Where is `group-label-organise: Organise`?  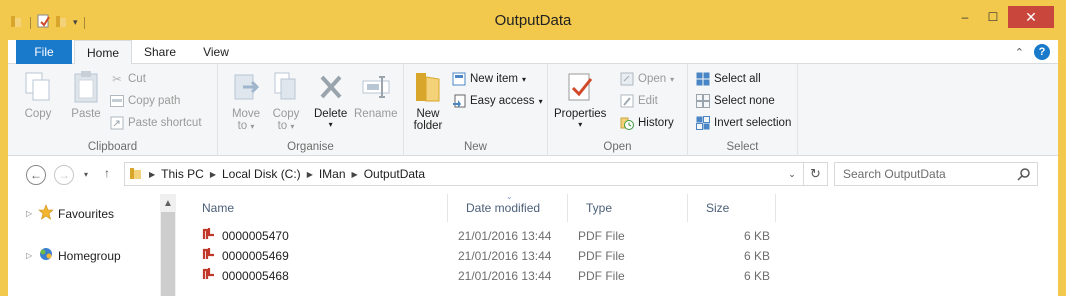
group-label-organise: Organise is located at coordinates (310, 147).